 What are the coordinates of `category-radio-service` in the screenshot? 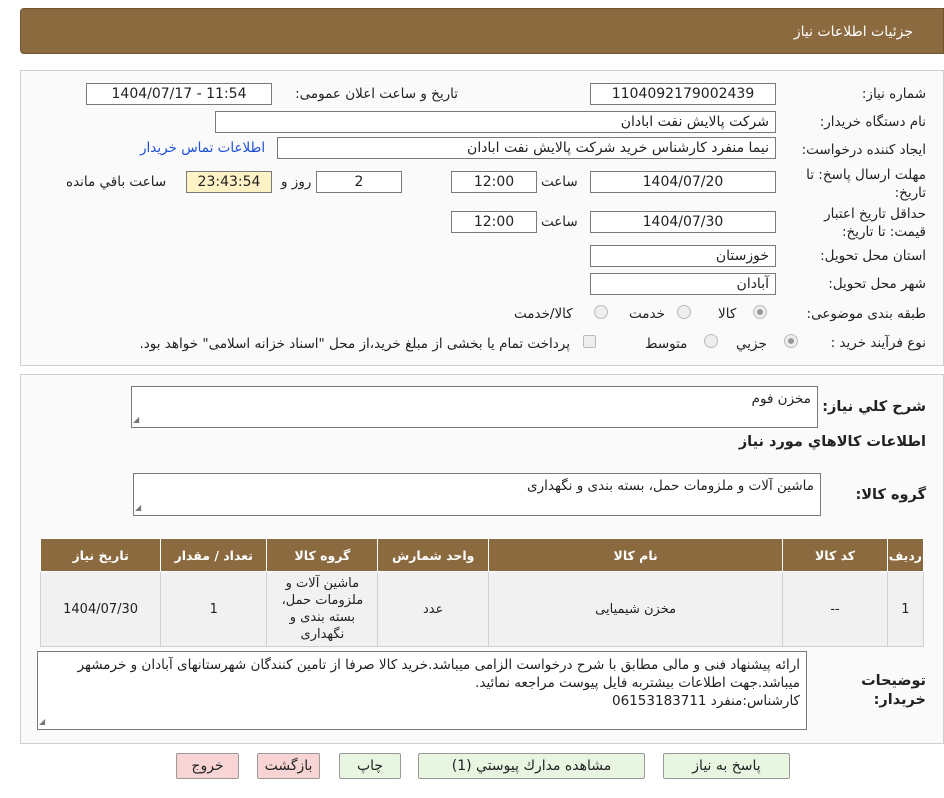 It's located at (684, 312).